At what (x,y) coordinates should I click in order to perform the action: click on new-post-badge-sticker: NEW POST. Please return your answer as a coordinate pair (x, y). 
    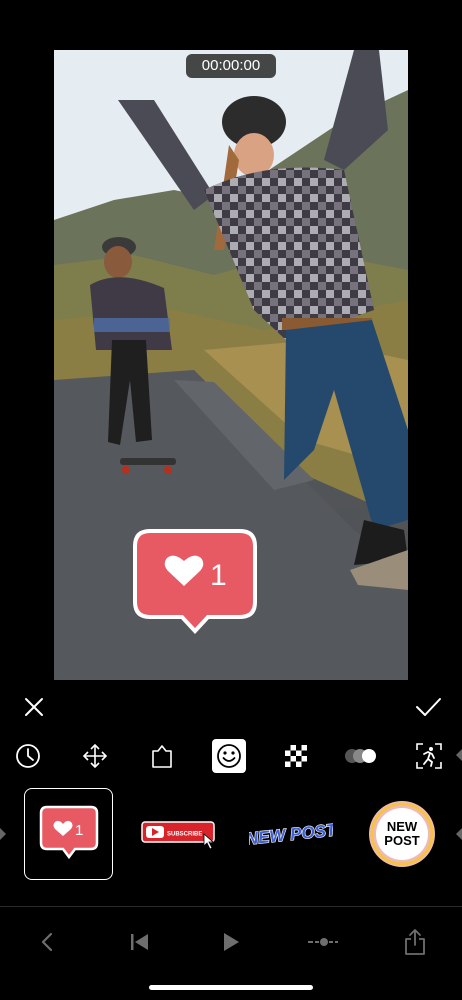
    Looking at the image, I should click on (402, 834).